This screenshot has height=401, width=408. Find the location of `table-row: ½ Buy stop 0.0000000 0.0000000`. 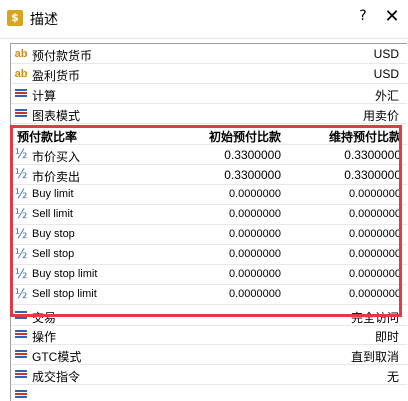

table-row: ½ Buy stop 0.0000000 0.0000000 is located at coordinates (209, 235).